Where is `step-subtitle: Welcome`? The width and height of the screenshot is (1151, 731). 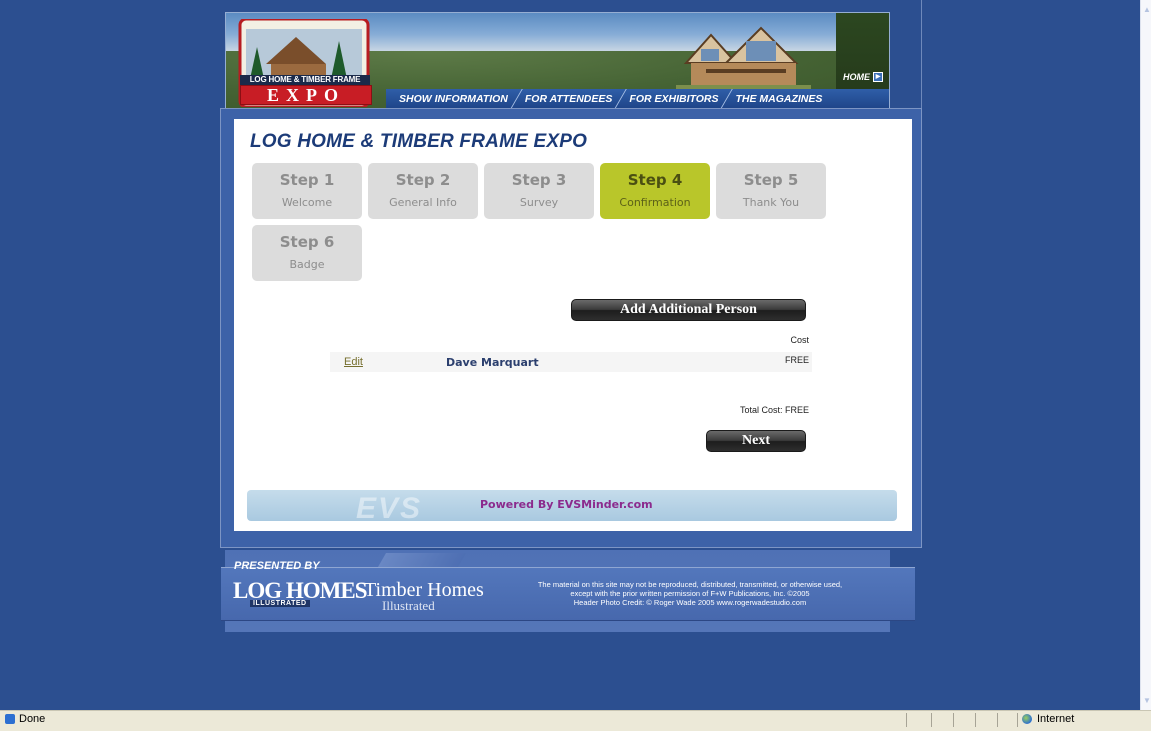 step-subtitle: Welcome is located at coordinates (307, 202).